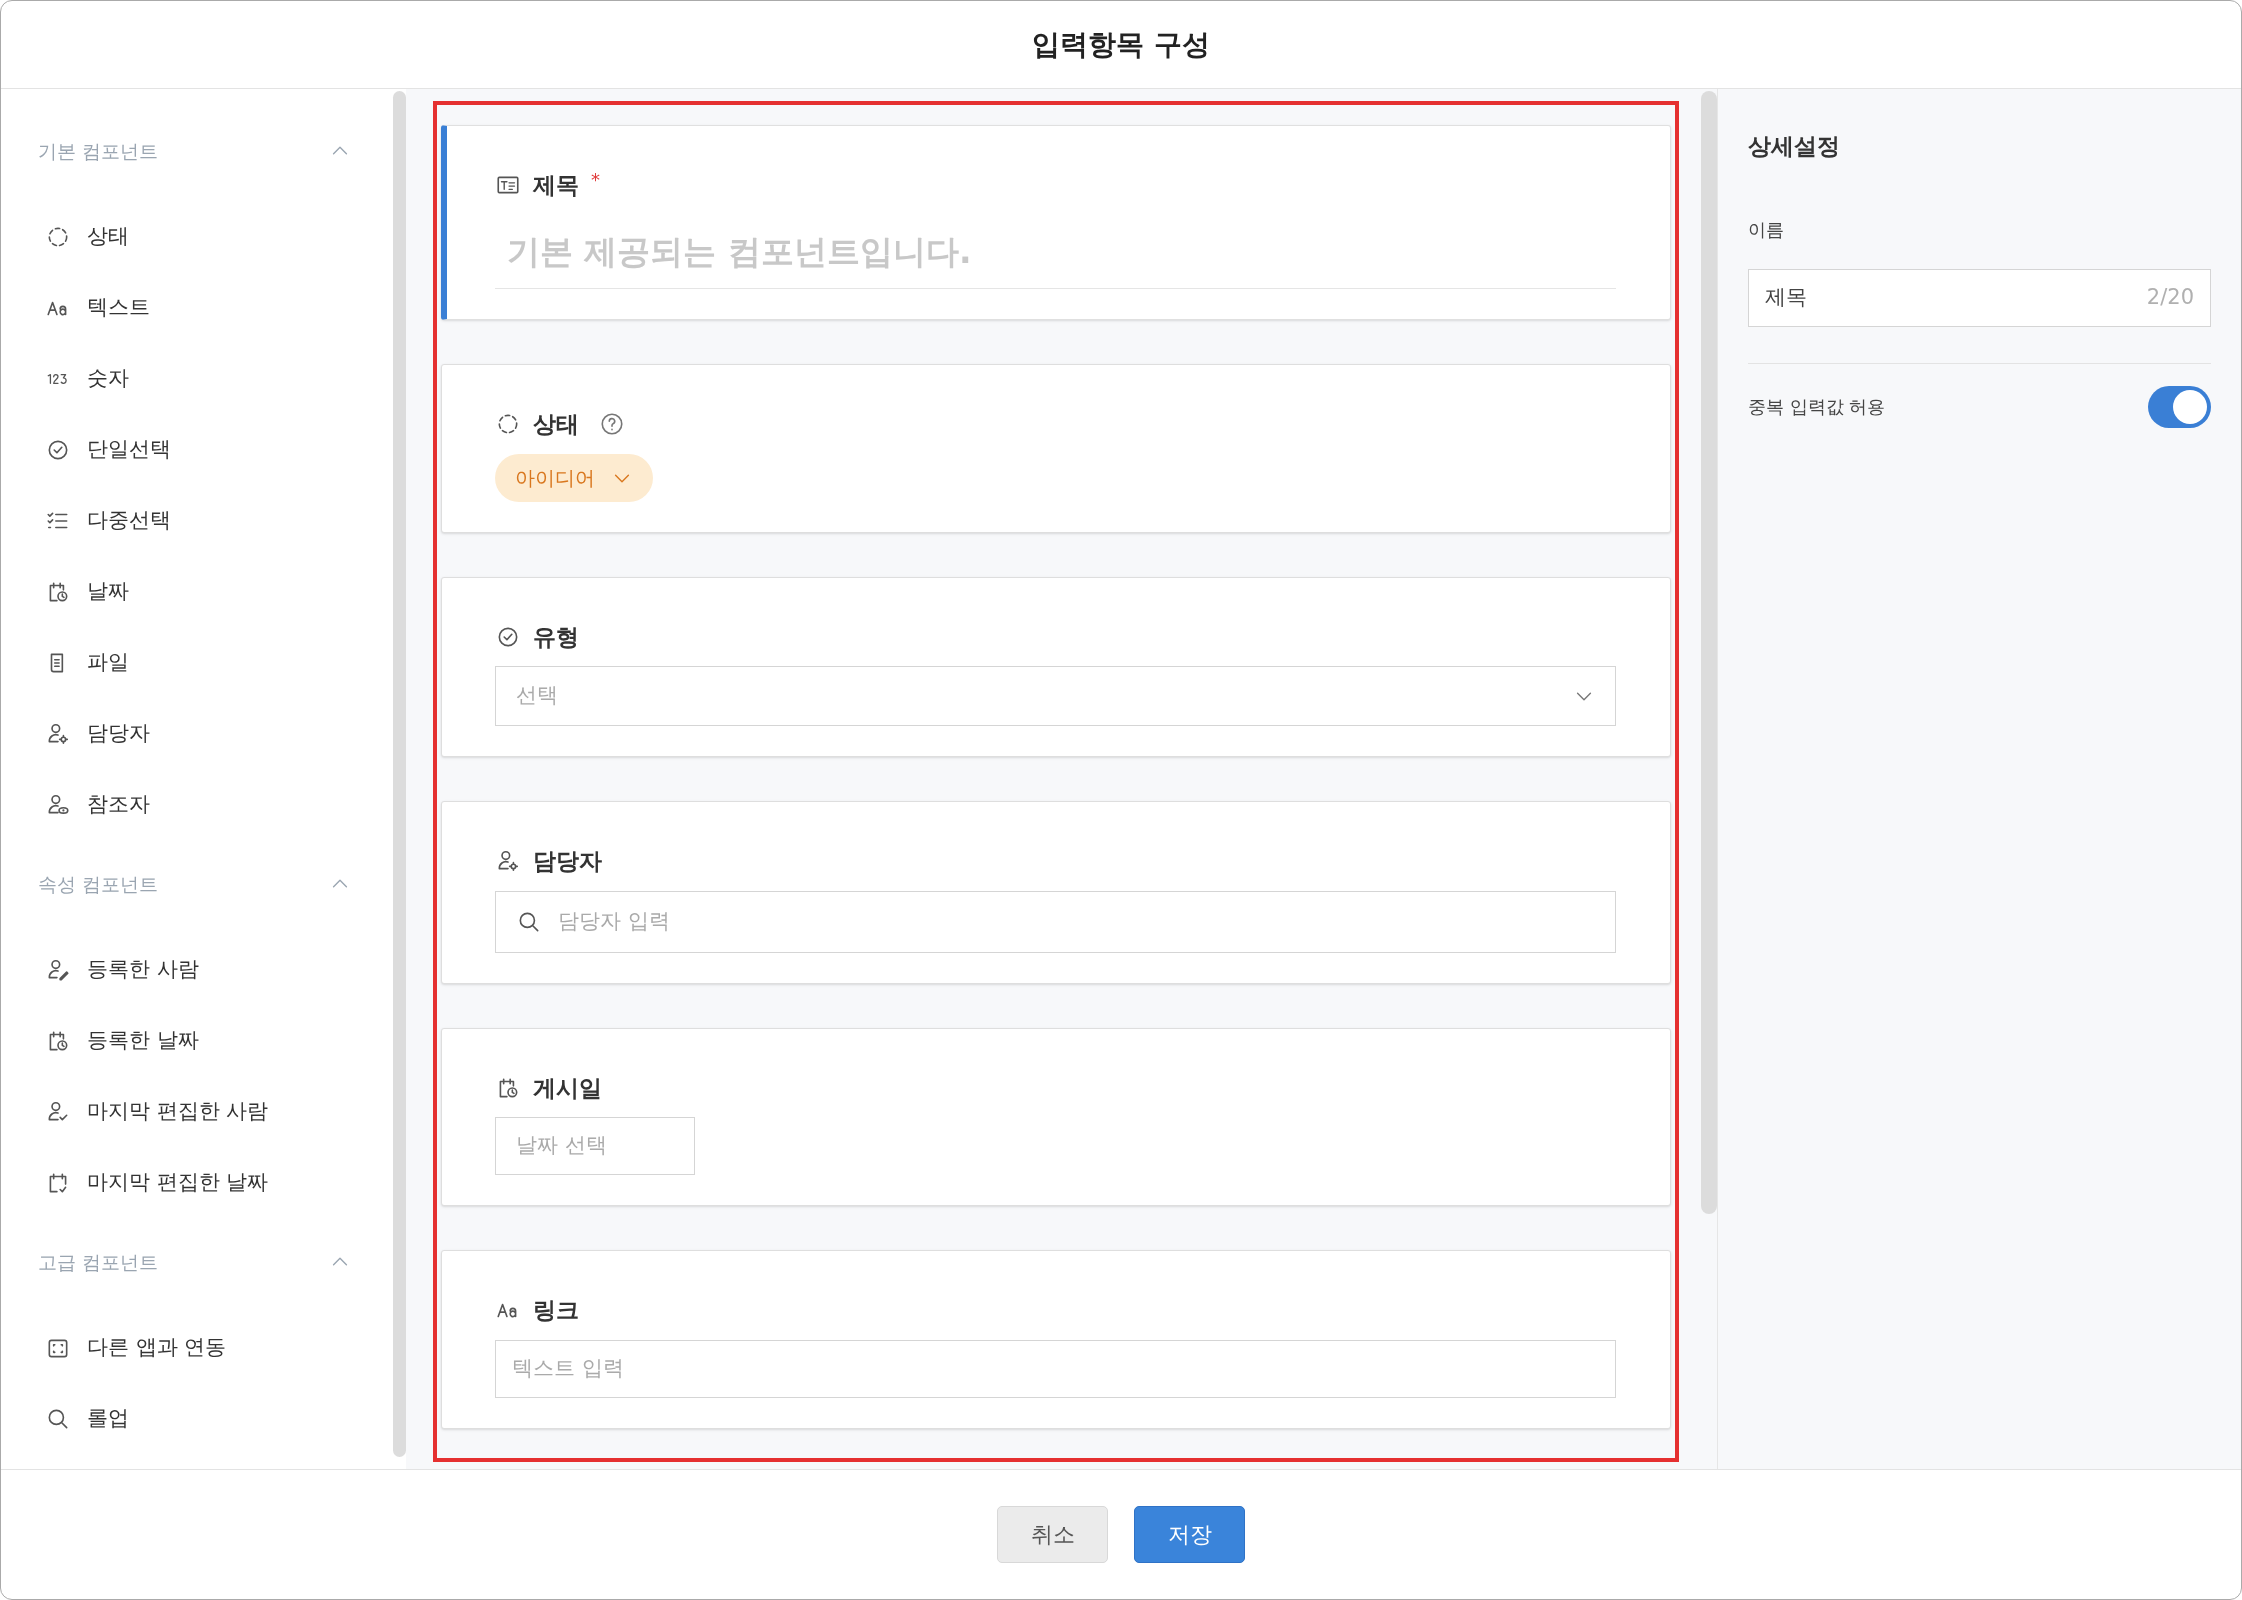  Describe the element at coordinates (556, 424) in the screenshot. I see `field-label: 상태` at that location.